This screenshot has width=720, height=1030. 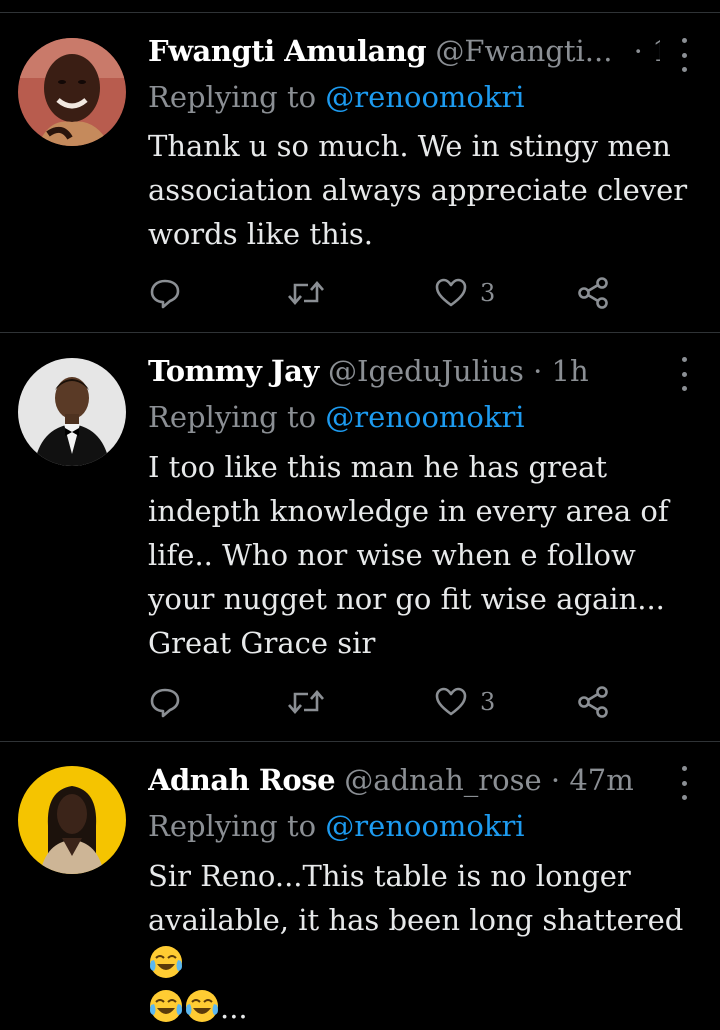 I want to click on tweet-header: Fwangti Amulang @Fwangti... · 1h, so click(x=404, y=51).